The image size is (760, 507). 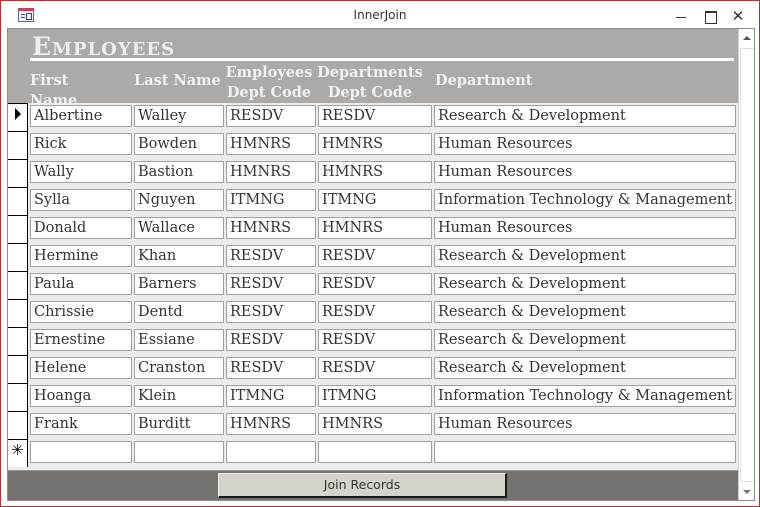 What do you see at coordinates (484, 80) in the screenshot?
I see `column-header-department: Department` at bounding box center [484, 80].